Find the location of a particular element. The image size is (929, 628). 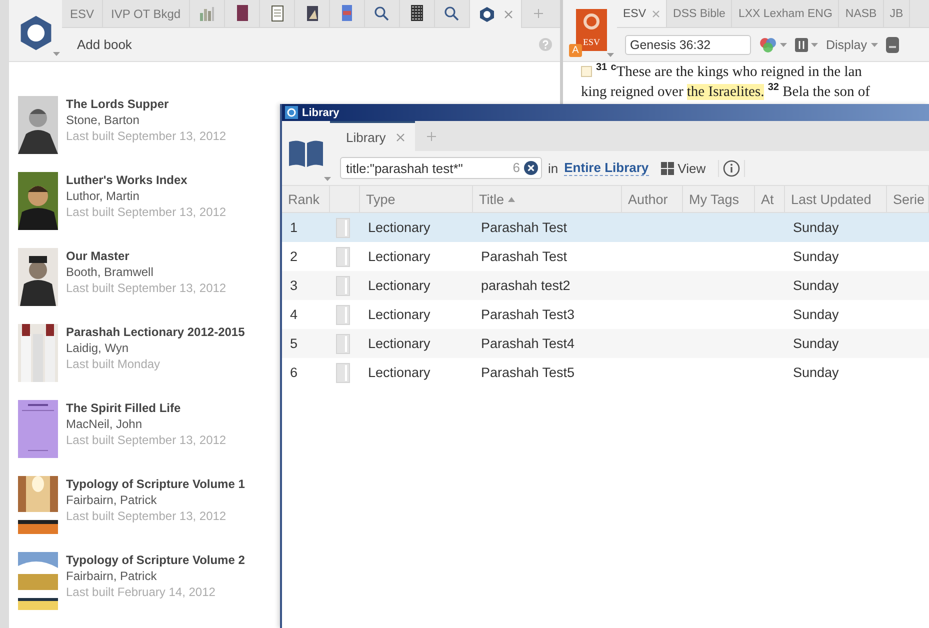

display-menu: Display is located at coordinates (852, 45).